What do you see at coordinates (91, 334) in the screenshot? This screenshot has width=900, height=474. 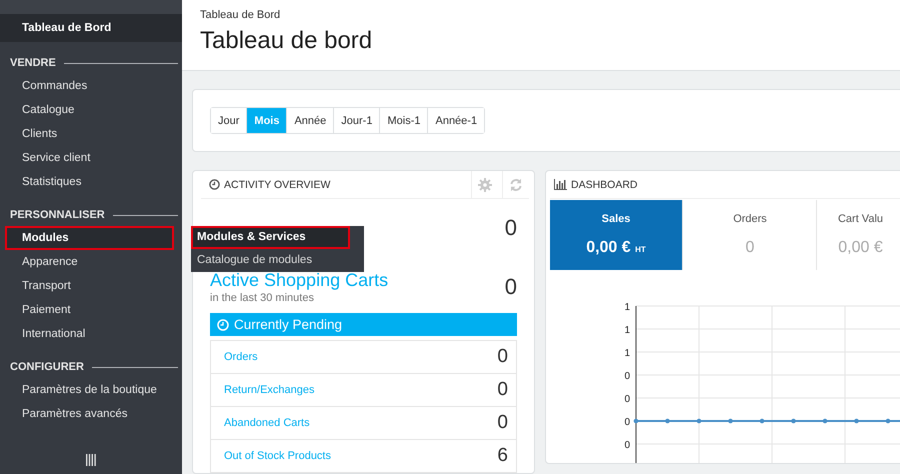 I see `sidebar-item: International` at bounding box center [91, 334].